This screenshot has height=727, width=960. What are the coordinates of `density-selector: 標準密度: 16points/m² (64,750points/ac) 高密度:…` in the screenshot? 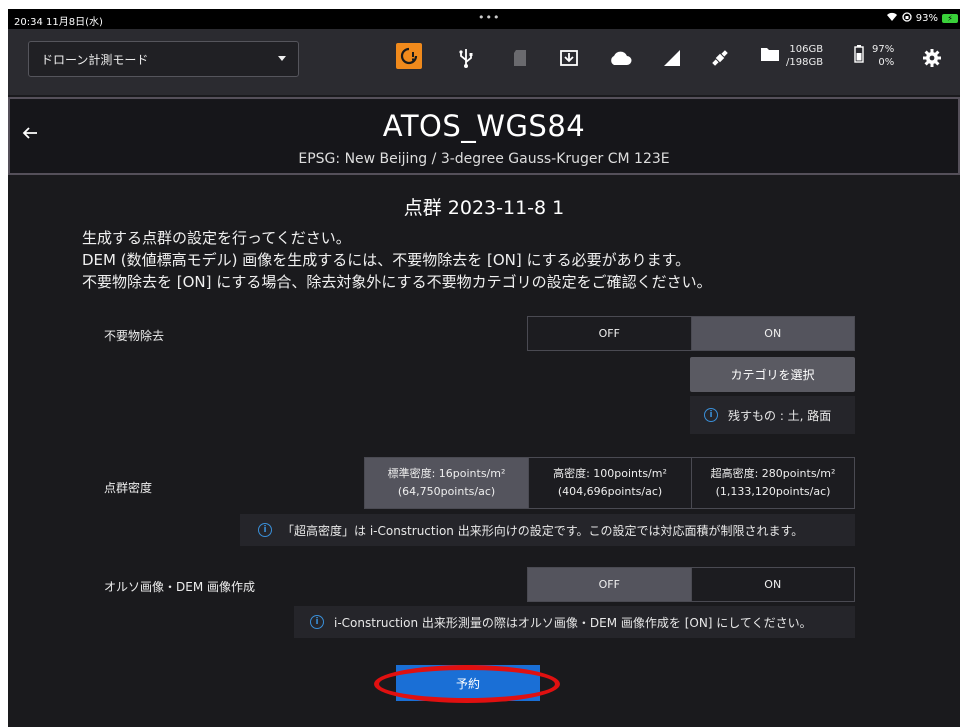 It's located at (609, 483).